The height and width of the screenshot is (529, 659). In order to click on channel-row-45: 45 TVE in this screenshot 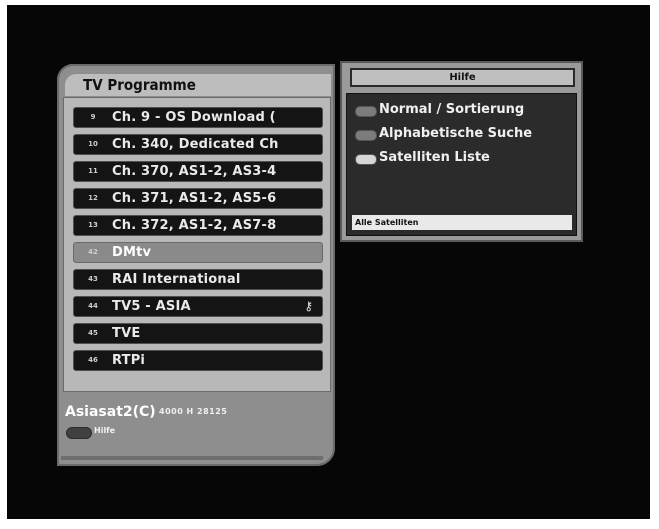, I will do `click(198, 333)`.